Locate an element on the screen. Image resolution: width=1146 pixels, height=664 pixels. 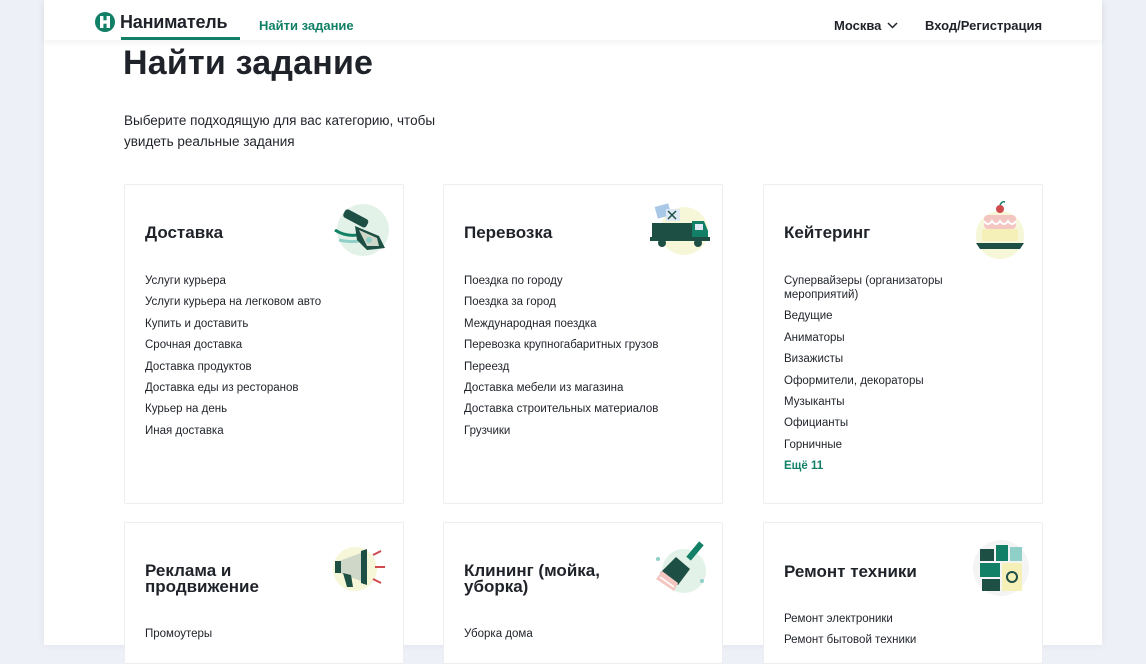
category-item: Срочная доставка is located at coordinates (233, 345).